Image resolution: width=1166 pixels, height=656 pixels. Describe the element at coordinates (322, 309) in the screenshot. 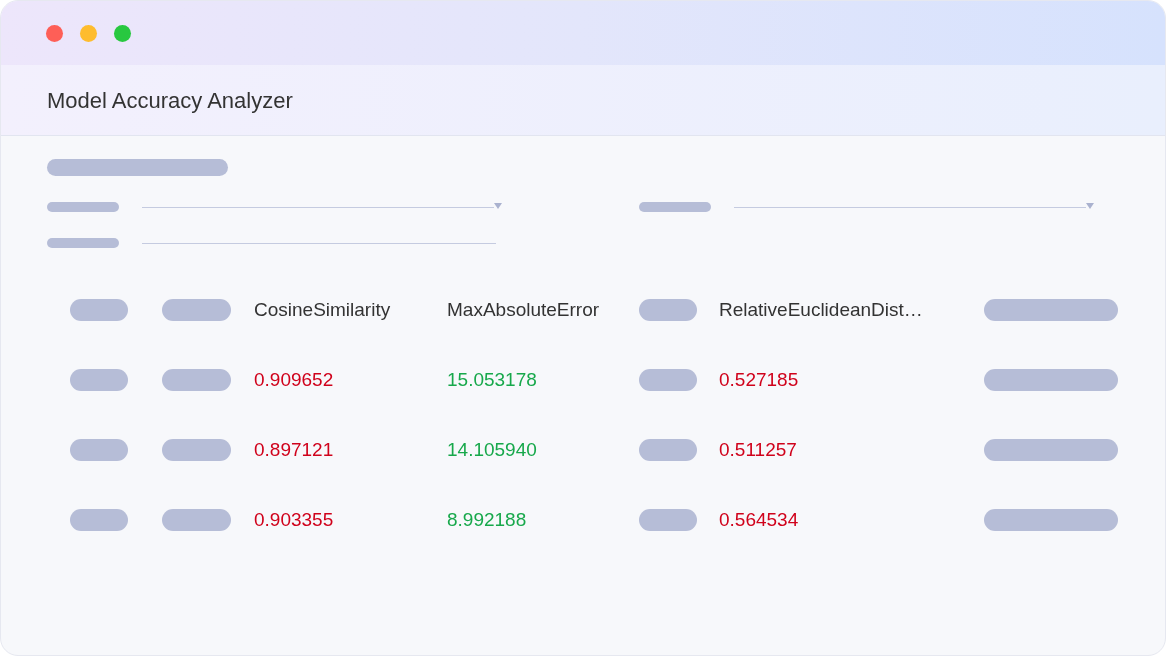

I see `column-header: CosineSimilarity` at that location.